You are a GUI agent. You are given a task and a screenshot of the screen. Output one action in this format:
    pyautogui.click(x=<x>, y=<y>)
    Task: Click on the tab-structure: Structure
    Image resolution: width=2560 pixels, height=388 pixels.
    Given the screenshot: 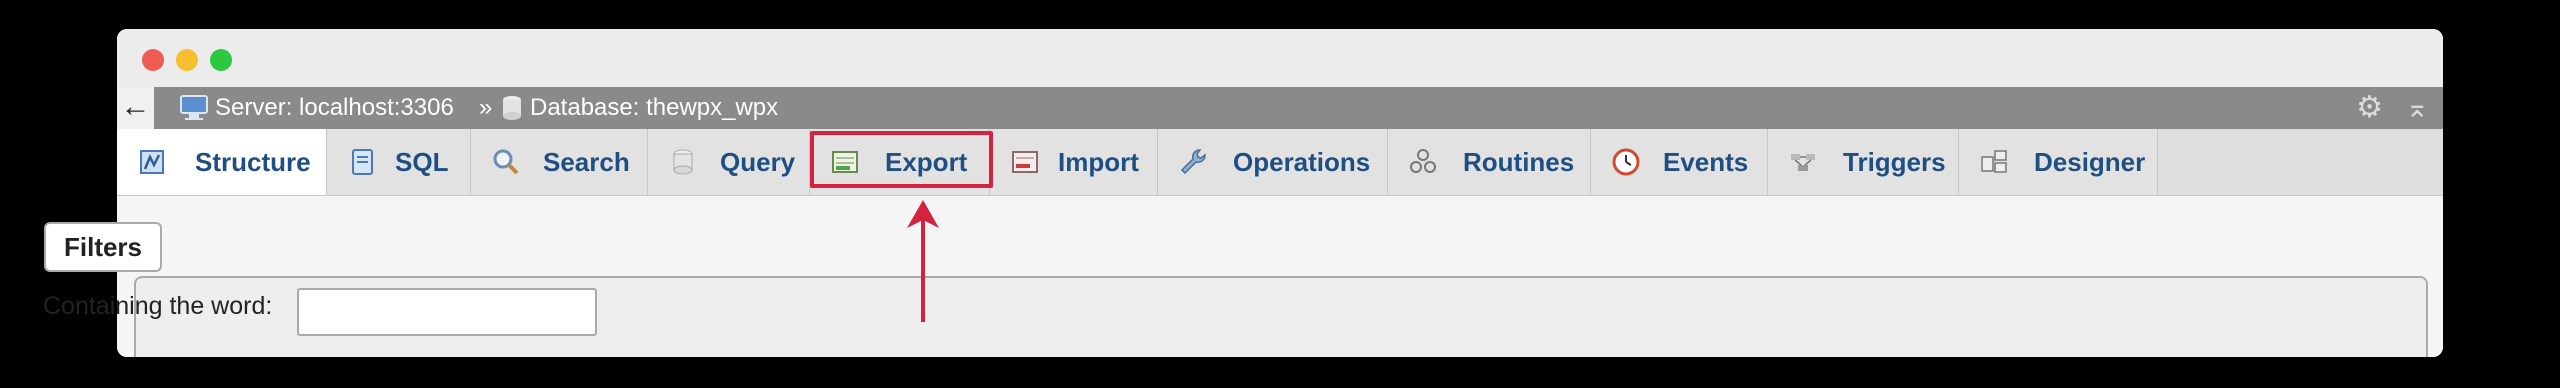 What is the action you would take?
    pyautogui.click(x=222, y=162)
    